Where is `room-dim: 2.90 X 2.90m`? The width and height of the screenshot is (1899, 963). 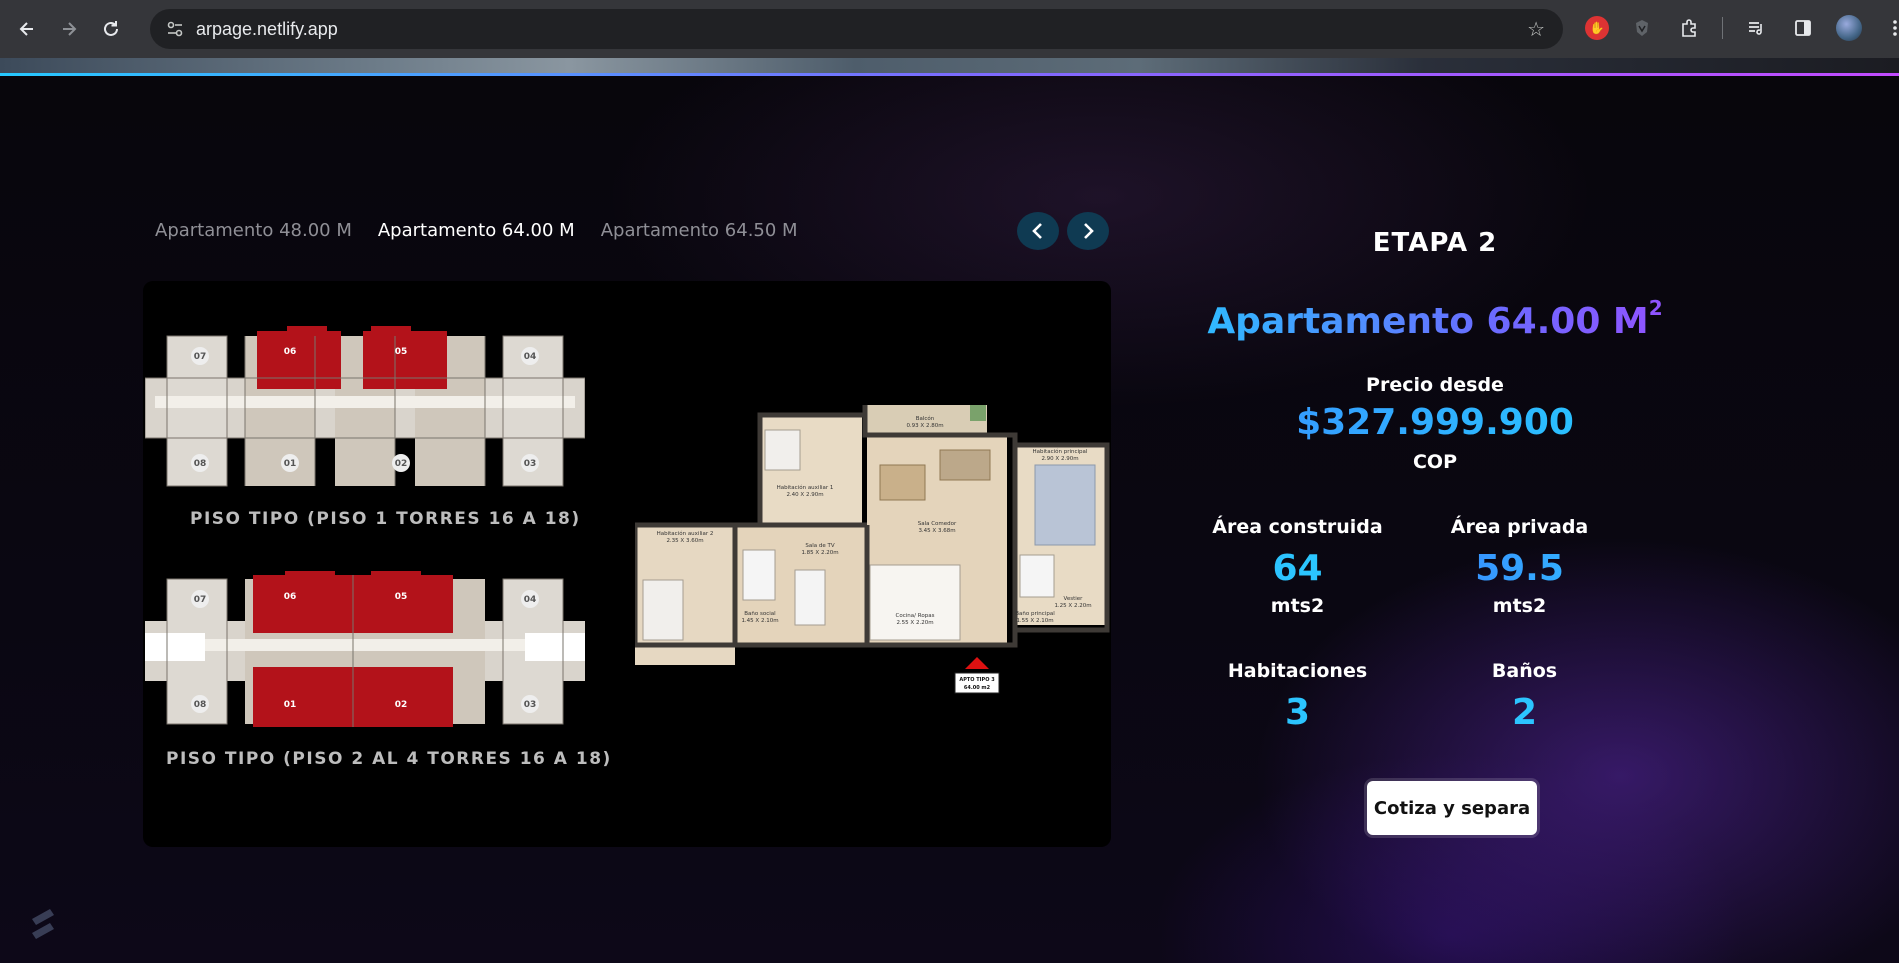
room-dim: 2.90 X 2.90m is located at coordinates (1059, 459).